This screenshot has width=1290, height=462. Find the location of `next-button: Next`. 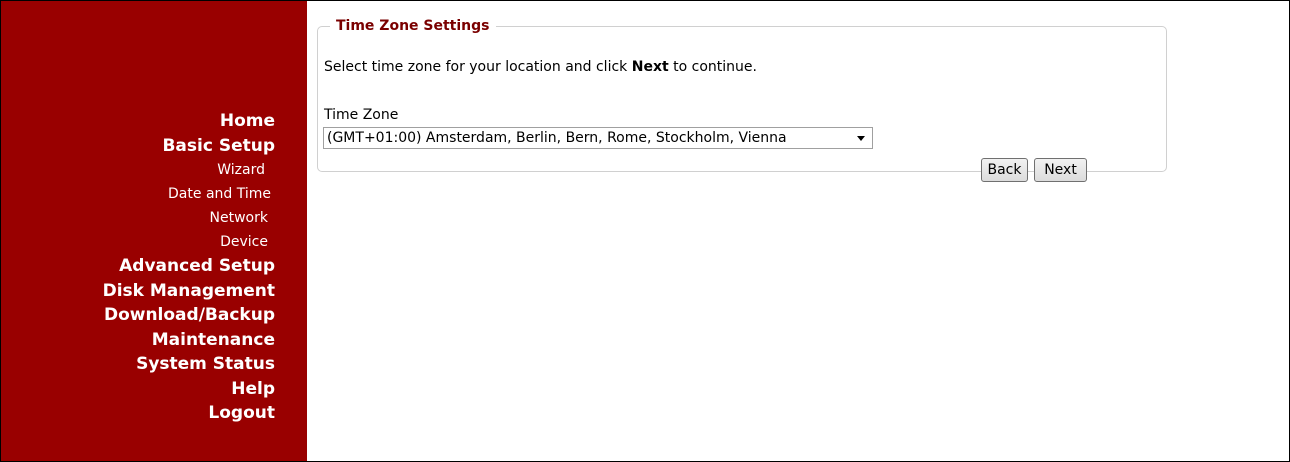

next-button: Next is located at coordinates (1060, 170).